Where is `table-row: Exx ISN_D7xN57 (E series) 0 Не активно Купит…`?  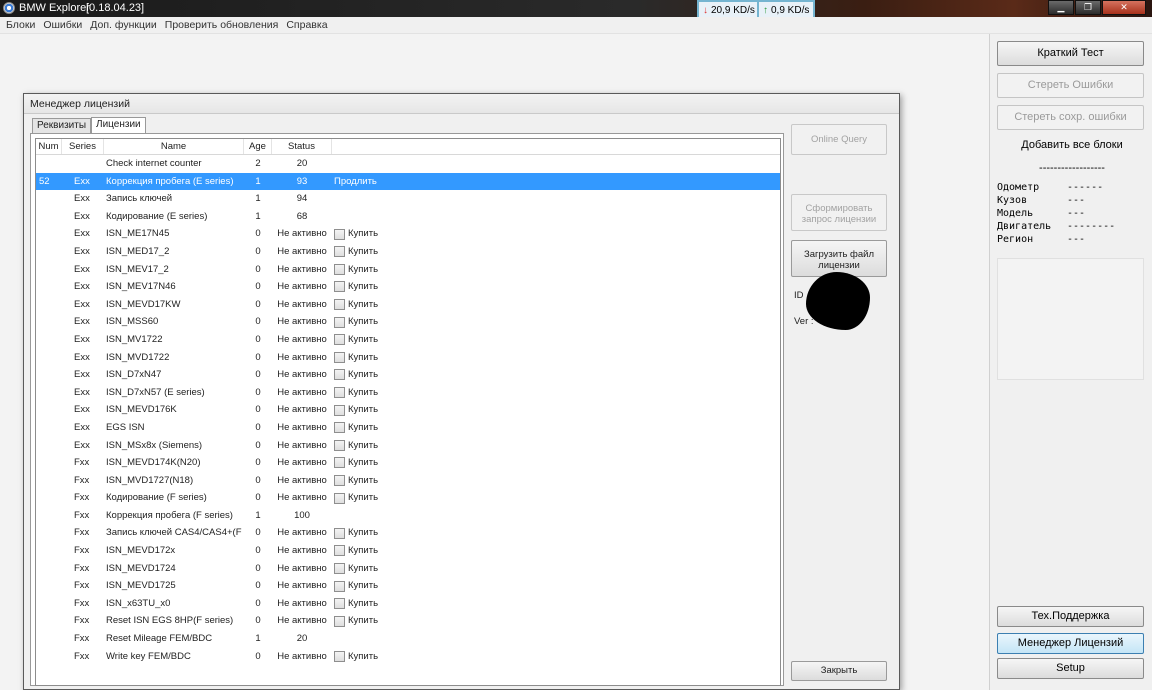 table-row: Exx ISN_D7xN57 (E series) 0 Не активно Купит… is located at coordinates (408, 393).